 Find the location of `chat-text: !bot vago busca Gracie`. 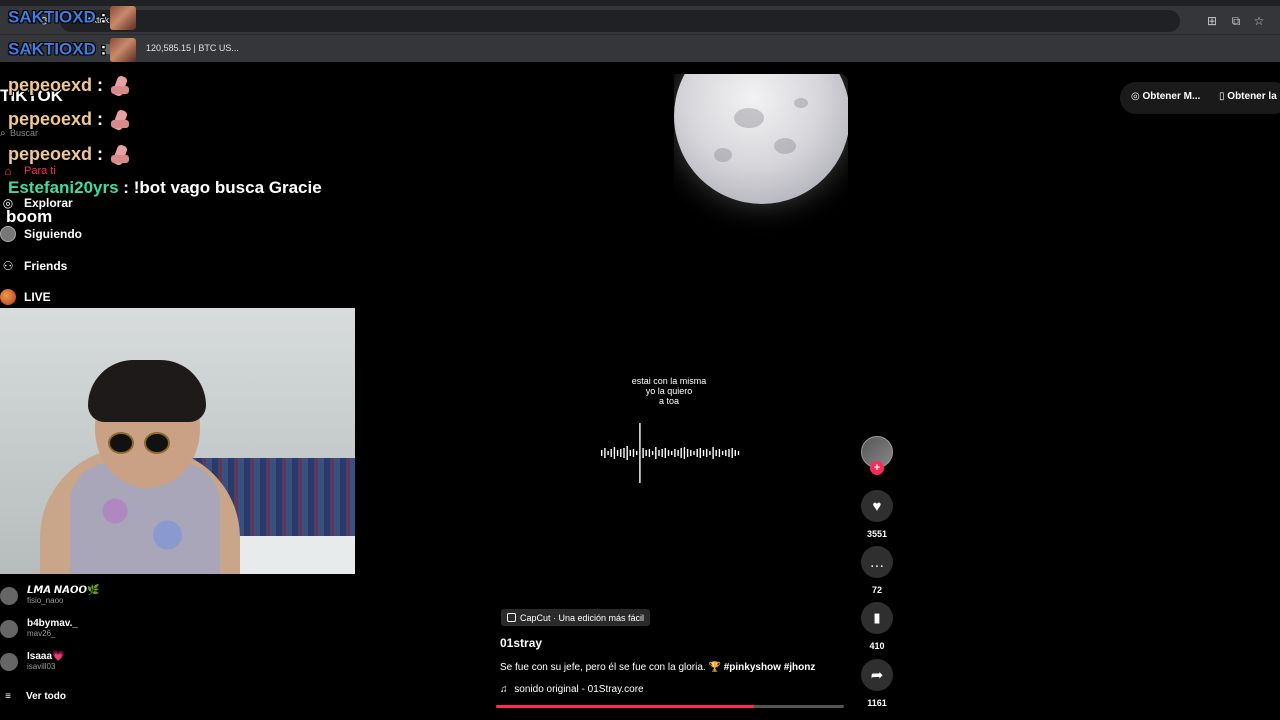

chat-text: !bot vago busca Gracie is located at coordinates (225, 187).